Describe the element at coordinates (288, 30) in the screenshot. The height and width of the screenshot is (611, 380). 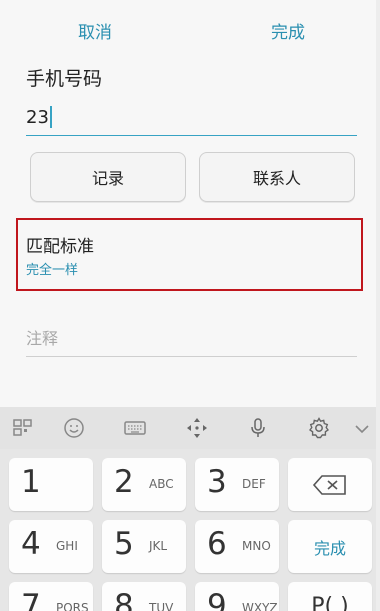
I see `done-button: 完成` at that location.